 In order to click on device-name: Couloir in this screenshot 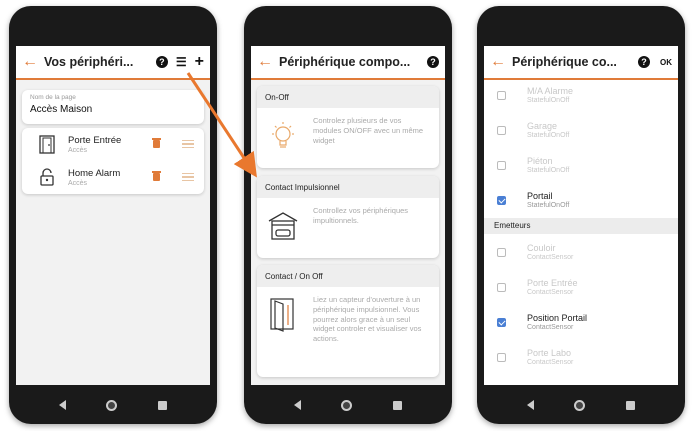, I will do `click(541, 248)`.